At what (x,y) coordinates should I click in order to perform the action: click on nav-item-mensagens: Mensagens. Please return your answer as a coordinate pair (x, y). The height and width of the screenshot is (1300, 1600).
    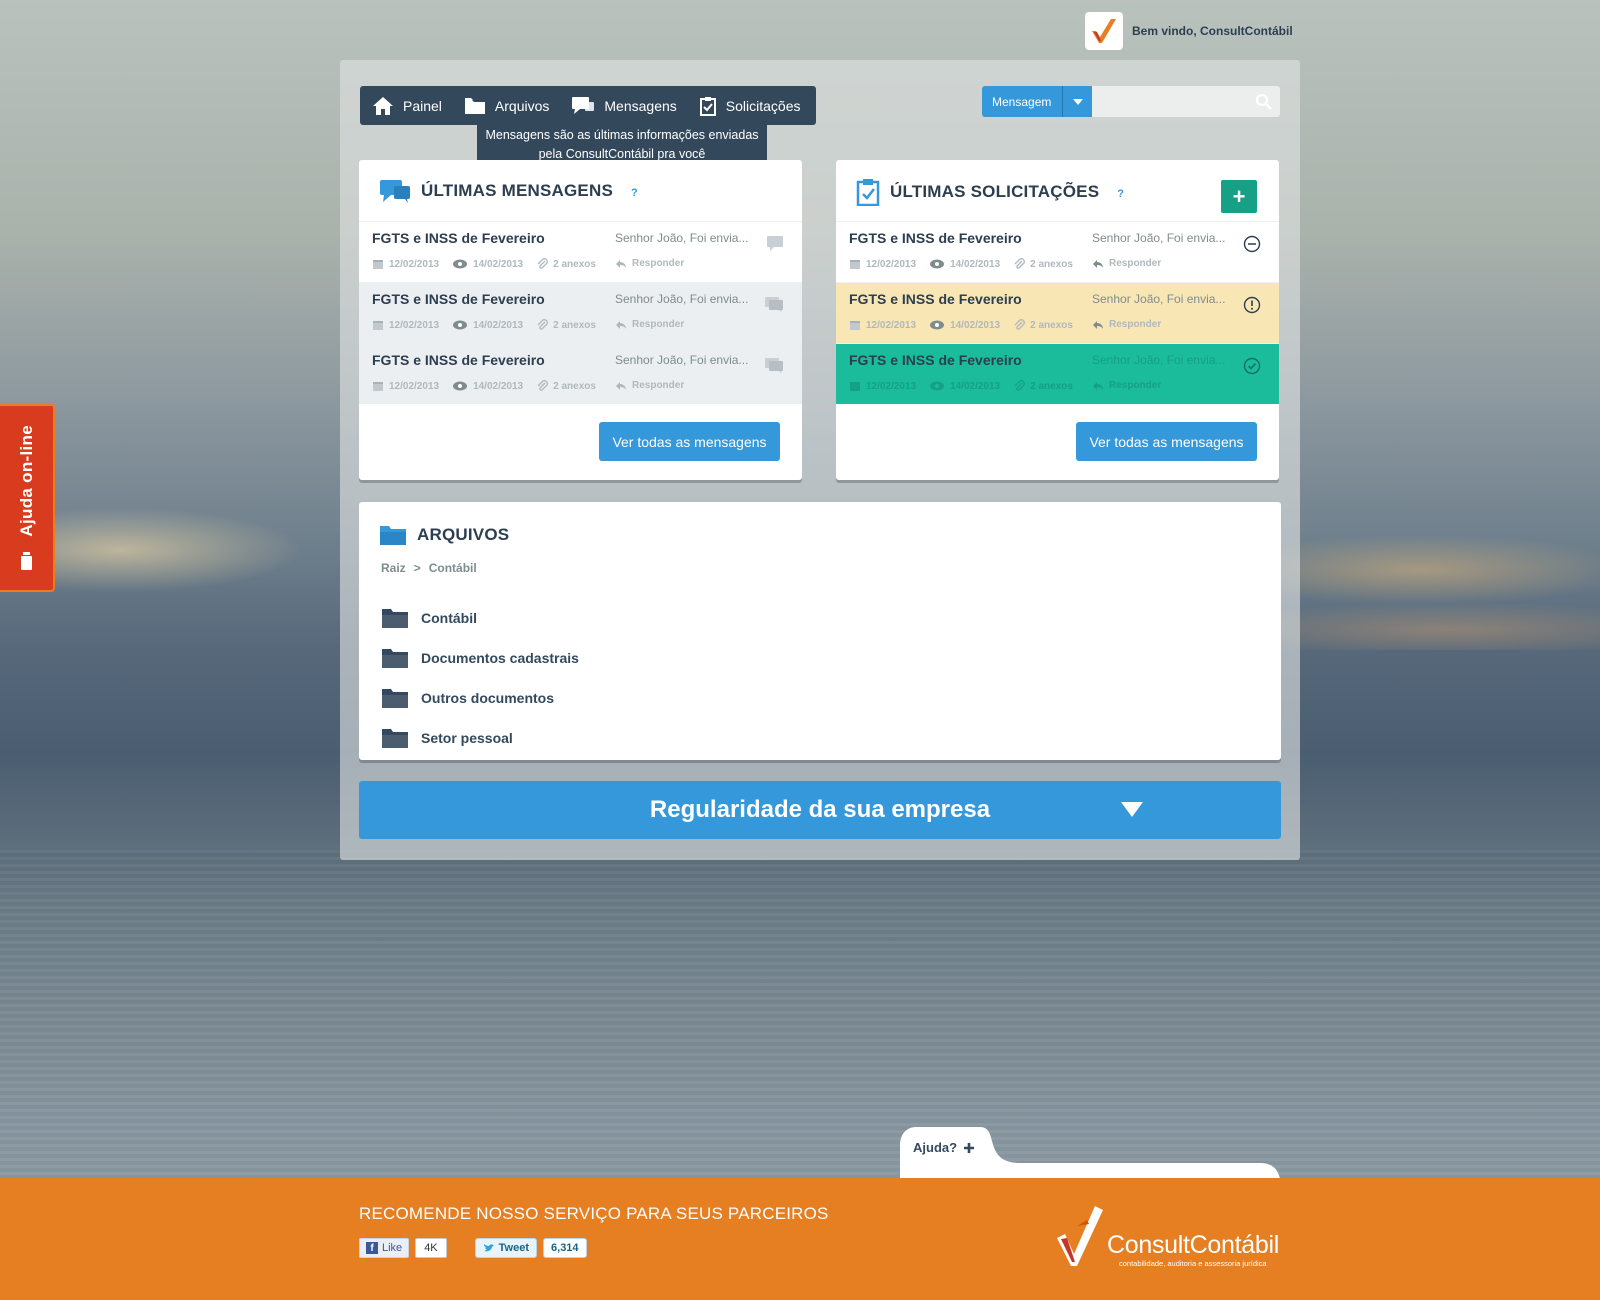
    Looking at the image, I should click on (624, 106).